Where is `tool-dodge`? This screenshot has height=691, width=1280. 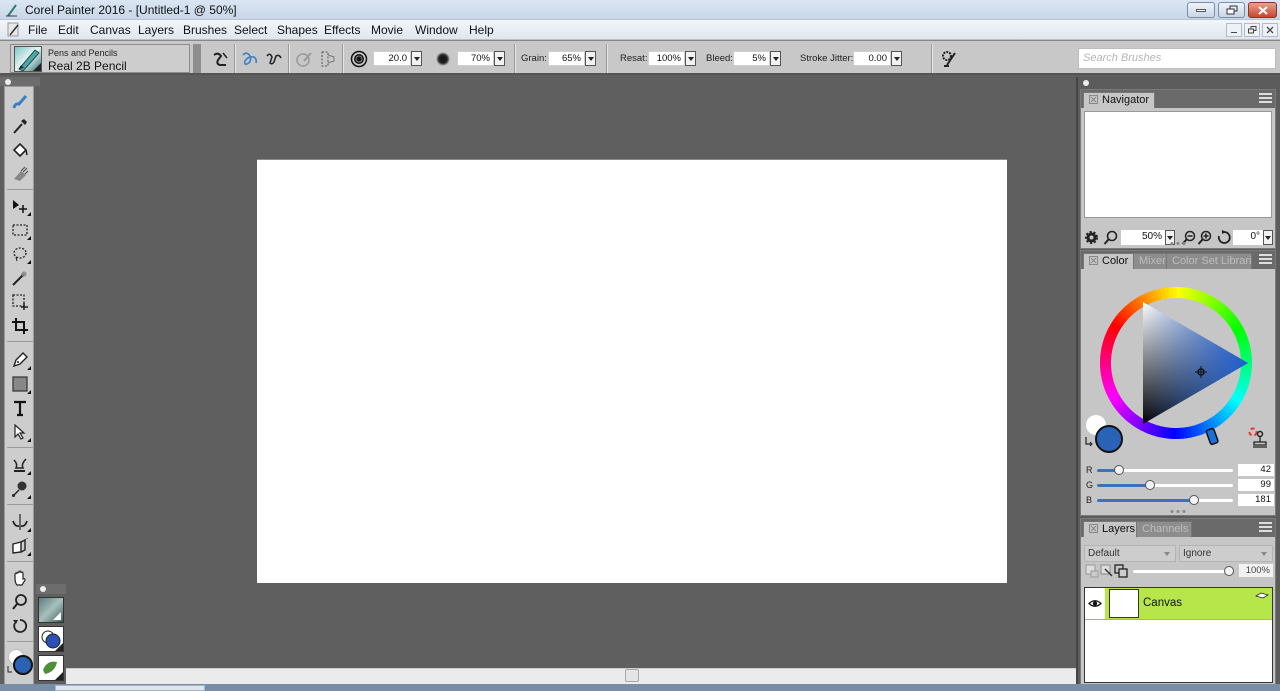
tool-dodge is located at coordinates (20, 489).